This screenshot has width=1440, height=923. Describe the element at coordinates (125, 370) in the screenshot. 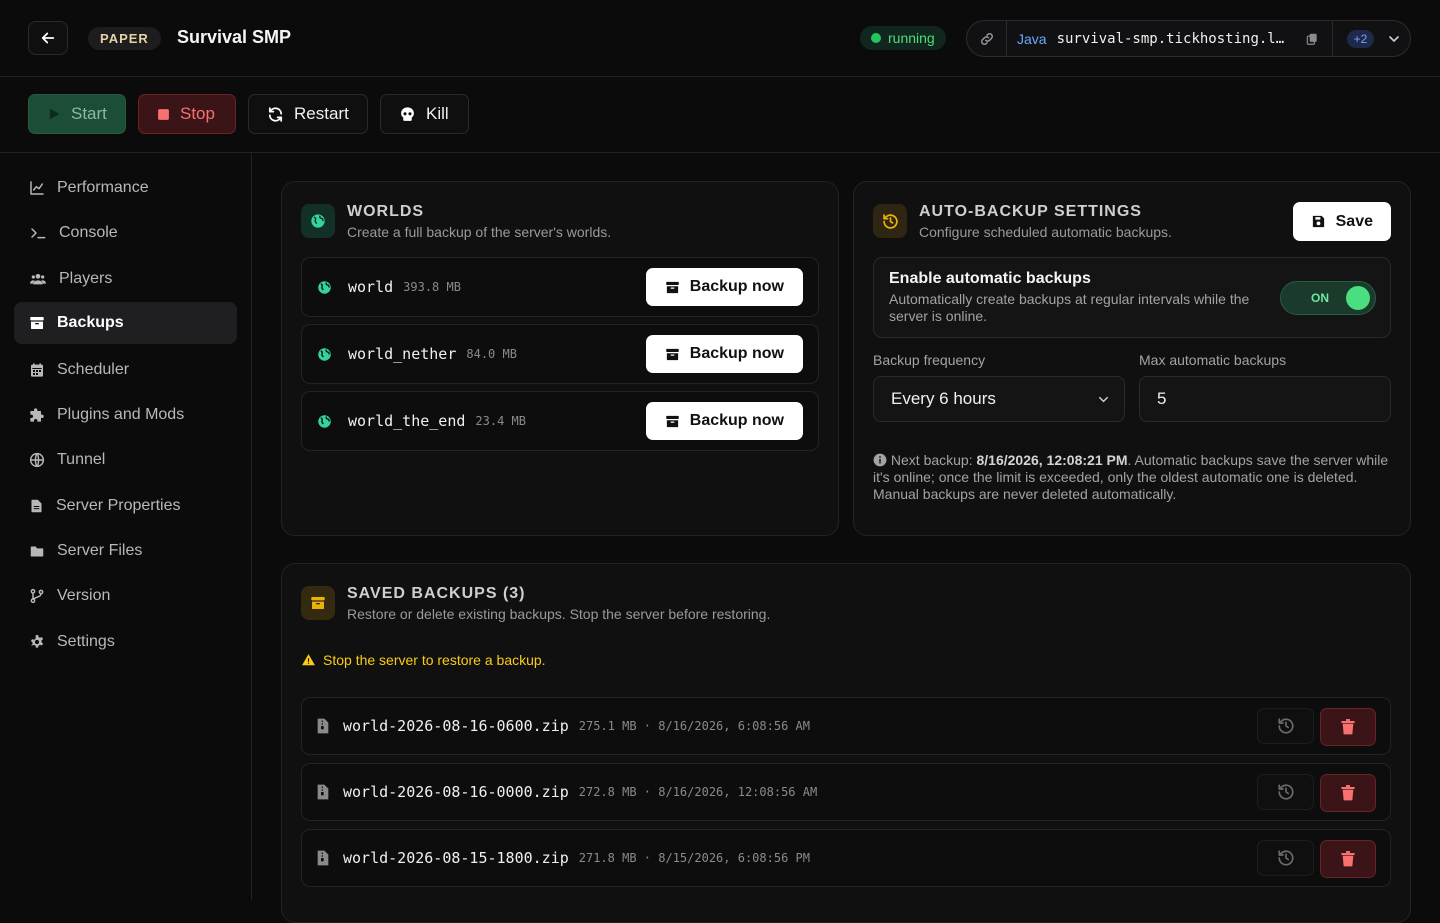

I see `sidebar-item-scheduler: Scheduler` at that location.